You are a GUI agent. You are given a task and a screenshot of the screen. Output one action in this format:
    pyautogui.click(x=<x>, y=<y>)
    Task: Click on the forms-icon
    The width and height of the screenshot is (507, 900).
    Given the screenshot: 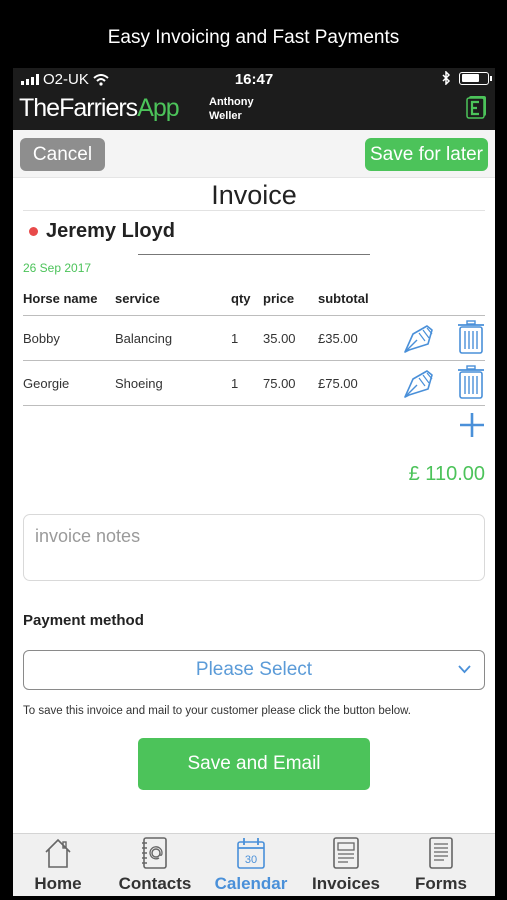 What is the action you would take?
    pyautogui.click(x=441, y=853)
    